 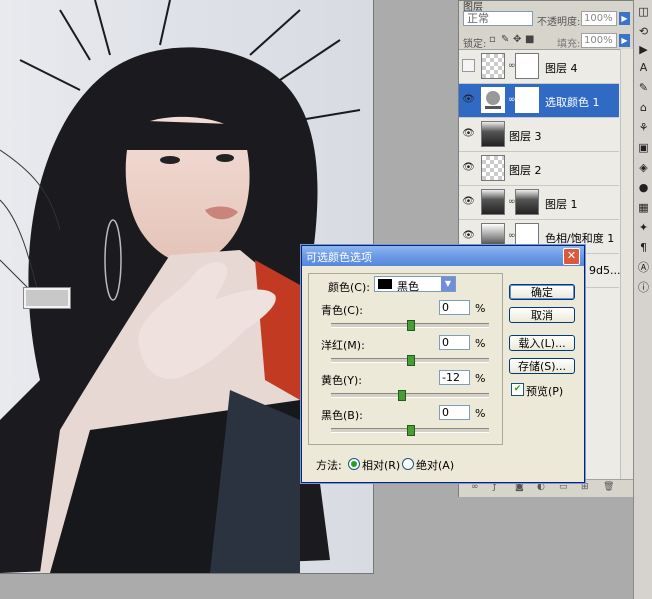 What do you see at coordinates (643, 267) in the screenshot?
I see `character-icon: Ⓐ` at bounding box center [643, 267].